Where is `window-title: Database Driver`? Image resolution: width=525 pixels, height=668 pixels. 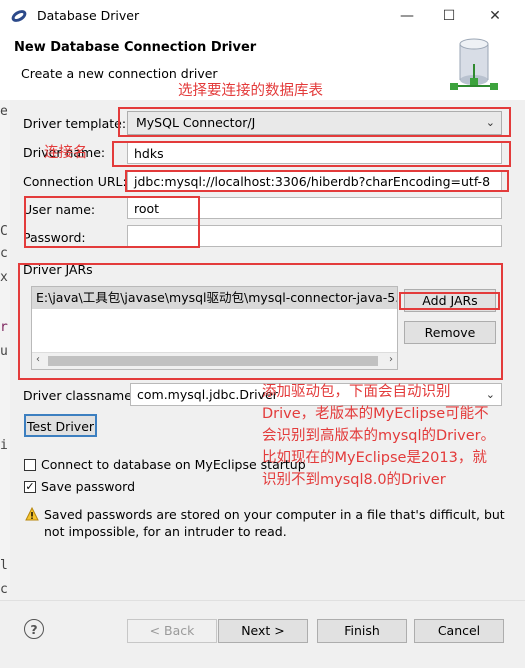 window-title: Database Driver is located at coordinates (88, 15).